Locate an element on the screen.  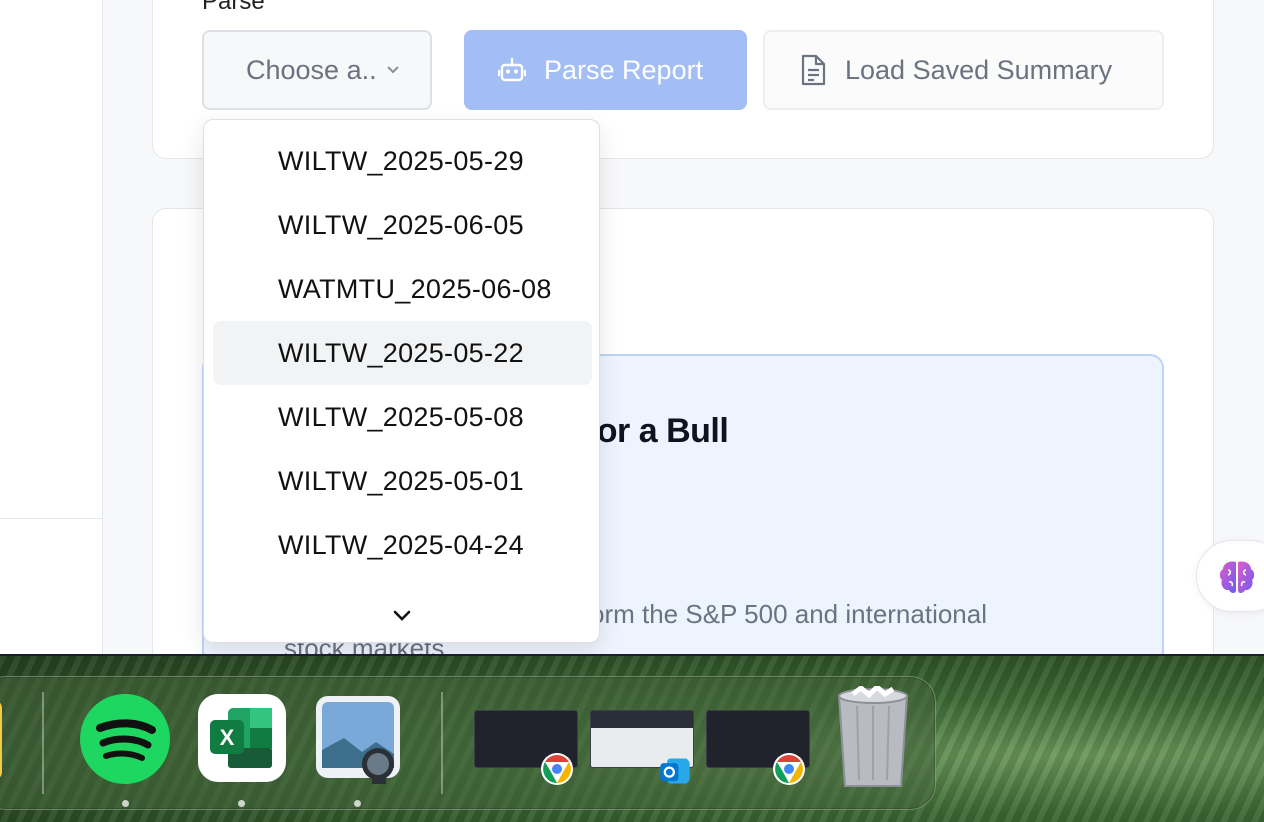
dropdown-option: WILTW_2025-05-08 is located at coordinates (402, 417).